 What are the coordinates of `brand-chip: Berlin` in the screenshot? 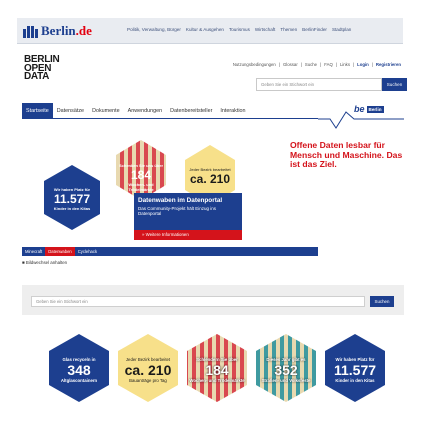 It's located at (375, 109).